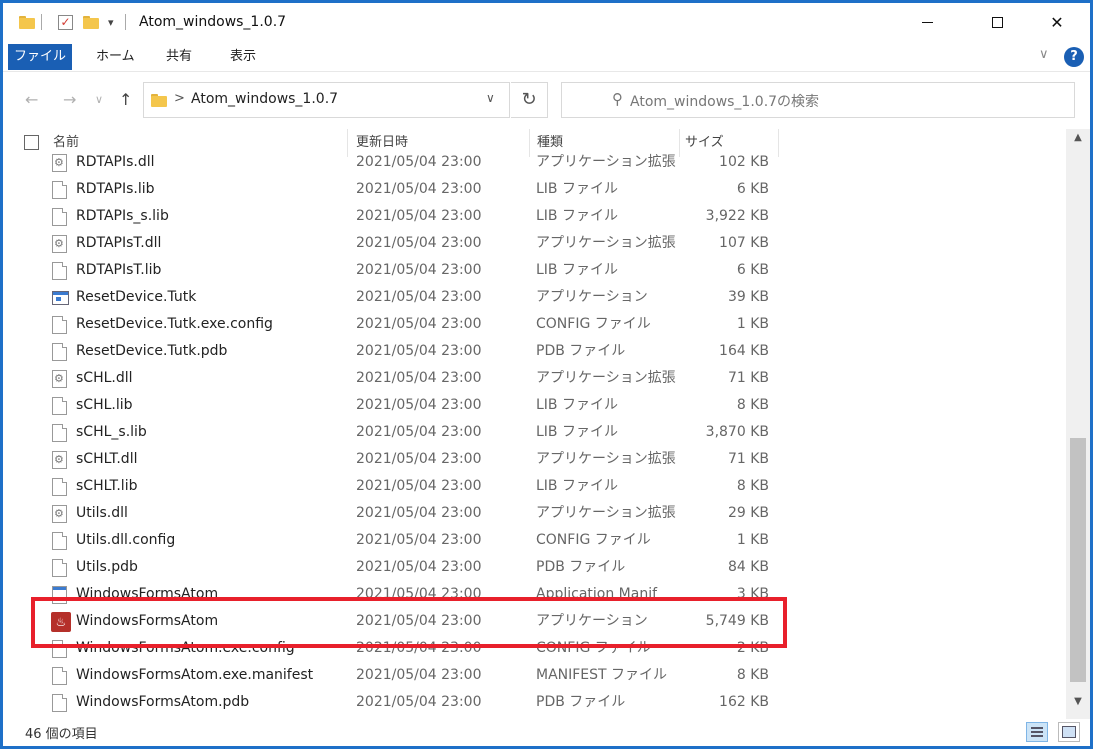  What do you see at coordinates (1069, 732) in the screenshot?
I see `large-icons-view-button` at bounding box center [1069, 732].